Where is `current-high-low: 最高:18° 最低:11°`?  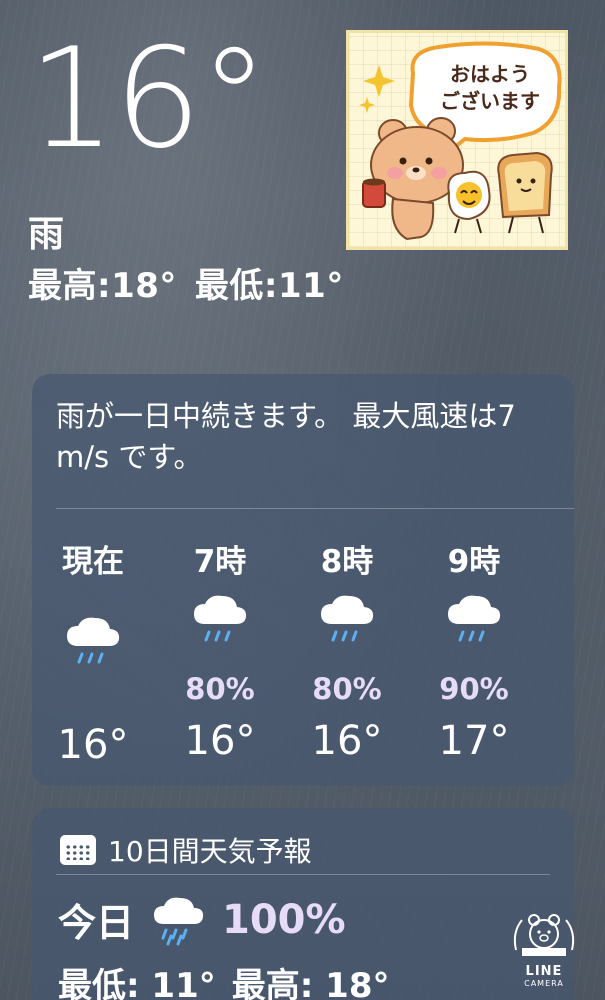 current-high-low: 最高:18° 最低:11° is located at coordinates (195, 282).